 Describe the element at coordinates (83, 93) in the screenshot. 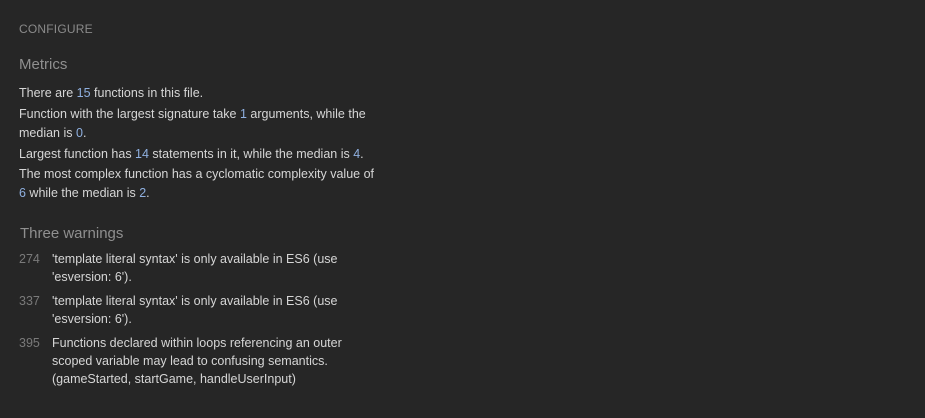

I see `metric-value: 15` at that location.